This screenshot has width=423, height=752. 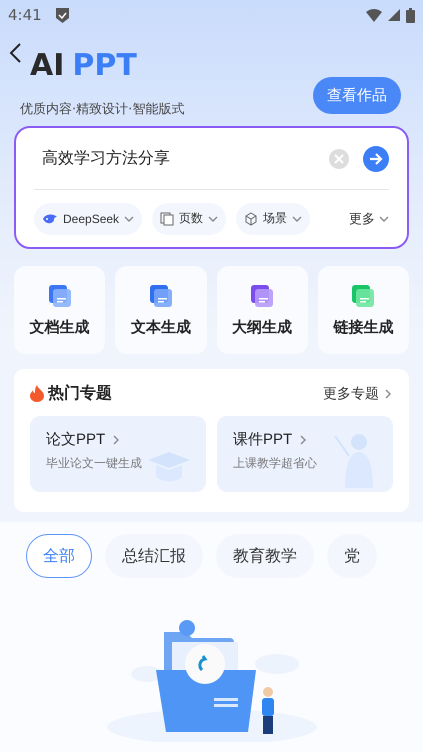 I want to click on pages-icon, so click(x=167, y=219).